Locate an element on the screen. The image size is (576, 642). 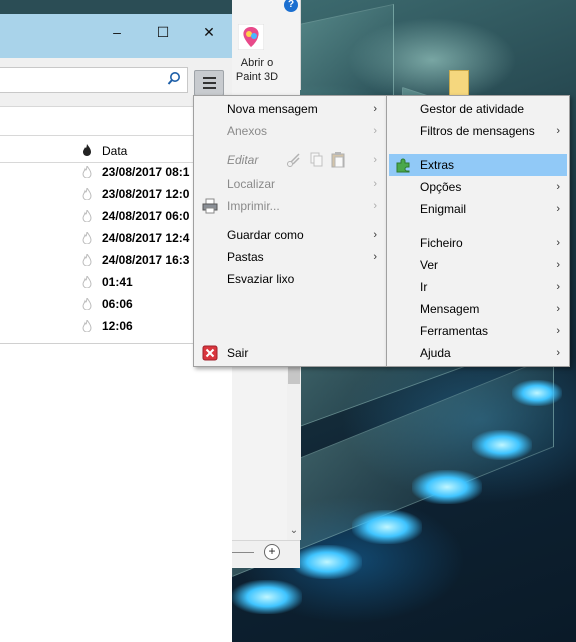
paint3d-icon is located at coordinates (251, 37).